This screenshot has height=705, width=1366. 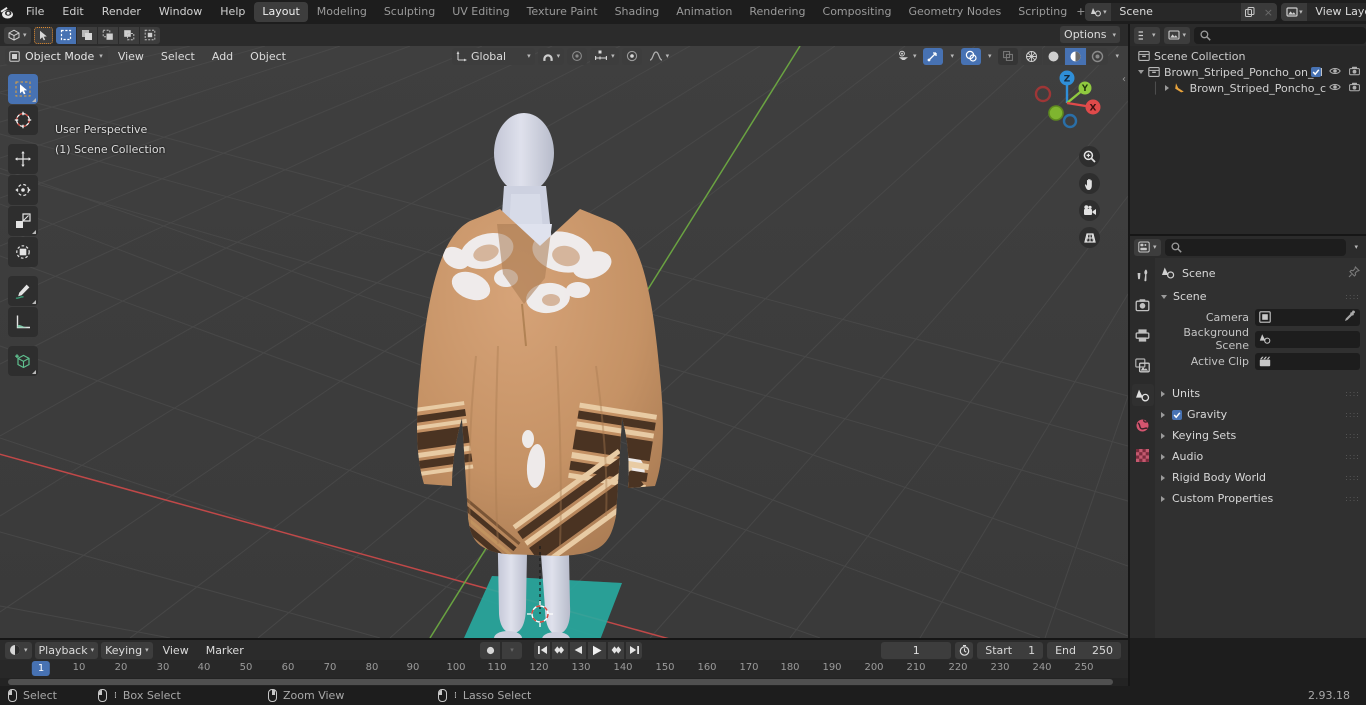 What do you see at coordinates (1260, 477) in the screenshot?
I see `panel-header-rigid-body-world: Rigid Body World ::::` at bounding box center [1260, 477].